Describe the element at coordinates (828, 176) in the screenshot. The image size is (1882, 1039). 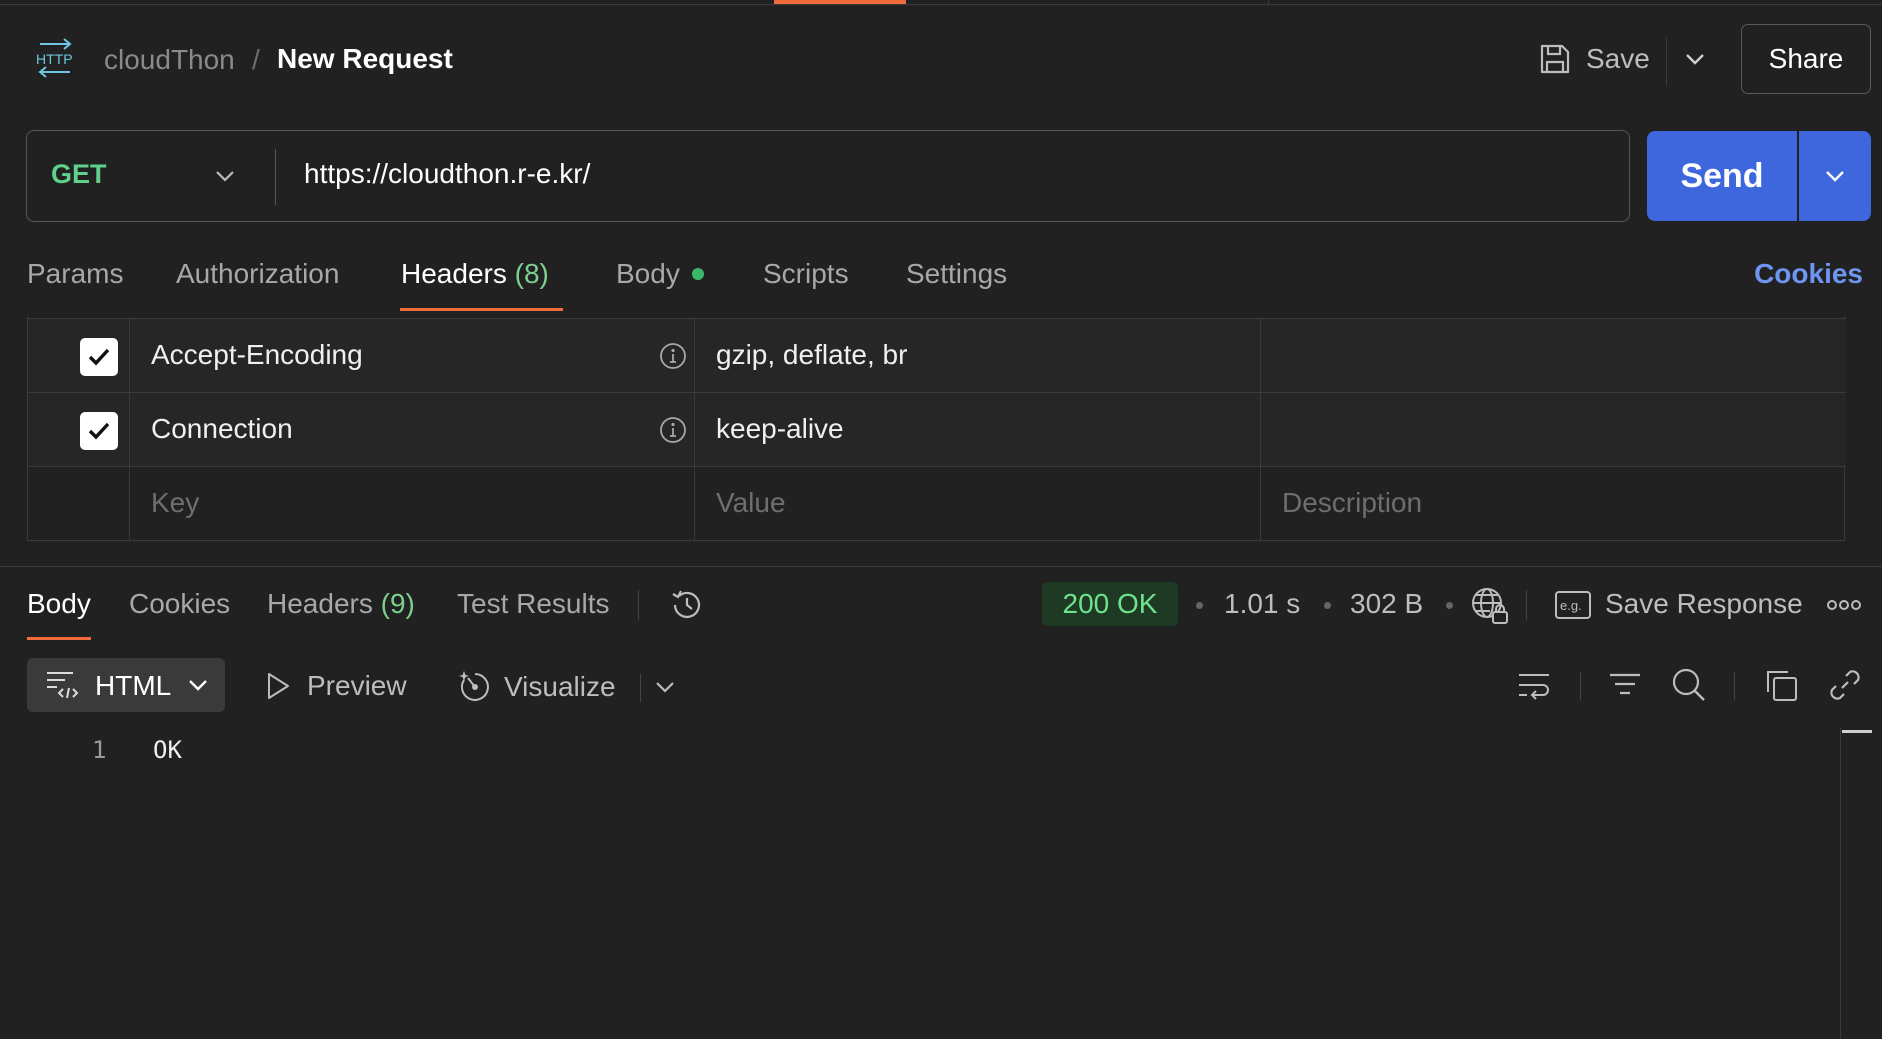
I see `request-url-bar: GET https://cloudthon.r-e.kr/` at that location.